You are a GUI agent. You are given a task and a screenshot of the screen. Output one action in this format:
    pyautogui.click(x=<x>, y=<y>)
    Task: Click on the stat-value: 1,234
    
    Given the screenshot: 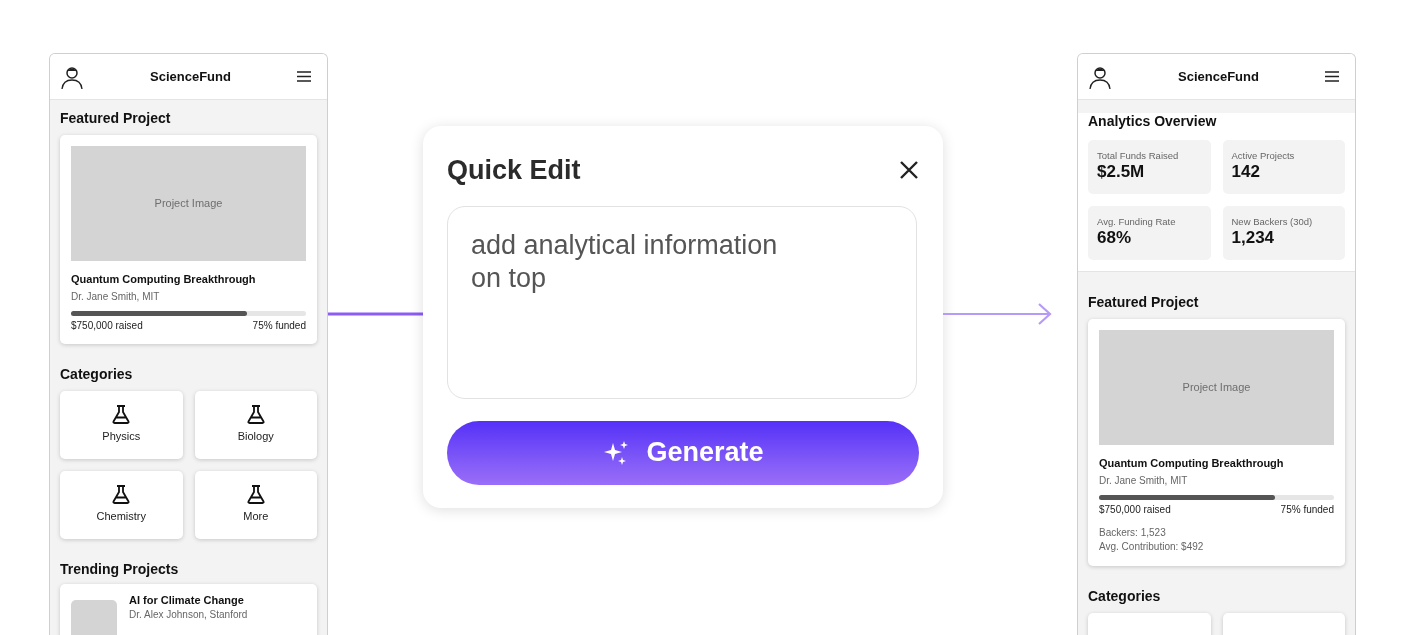 What is the action you would take?
    pyautogui.click(x=1253, y=238)
    